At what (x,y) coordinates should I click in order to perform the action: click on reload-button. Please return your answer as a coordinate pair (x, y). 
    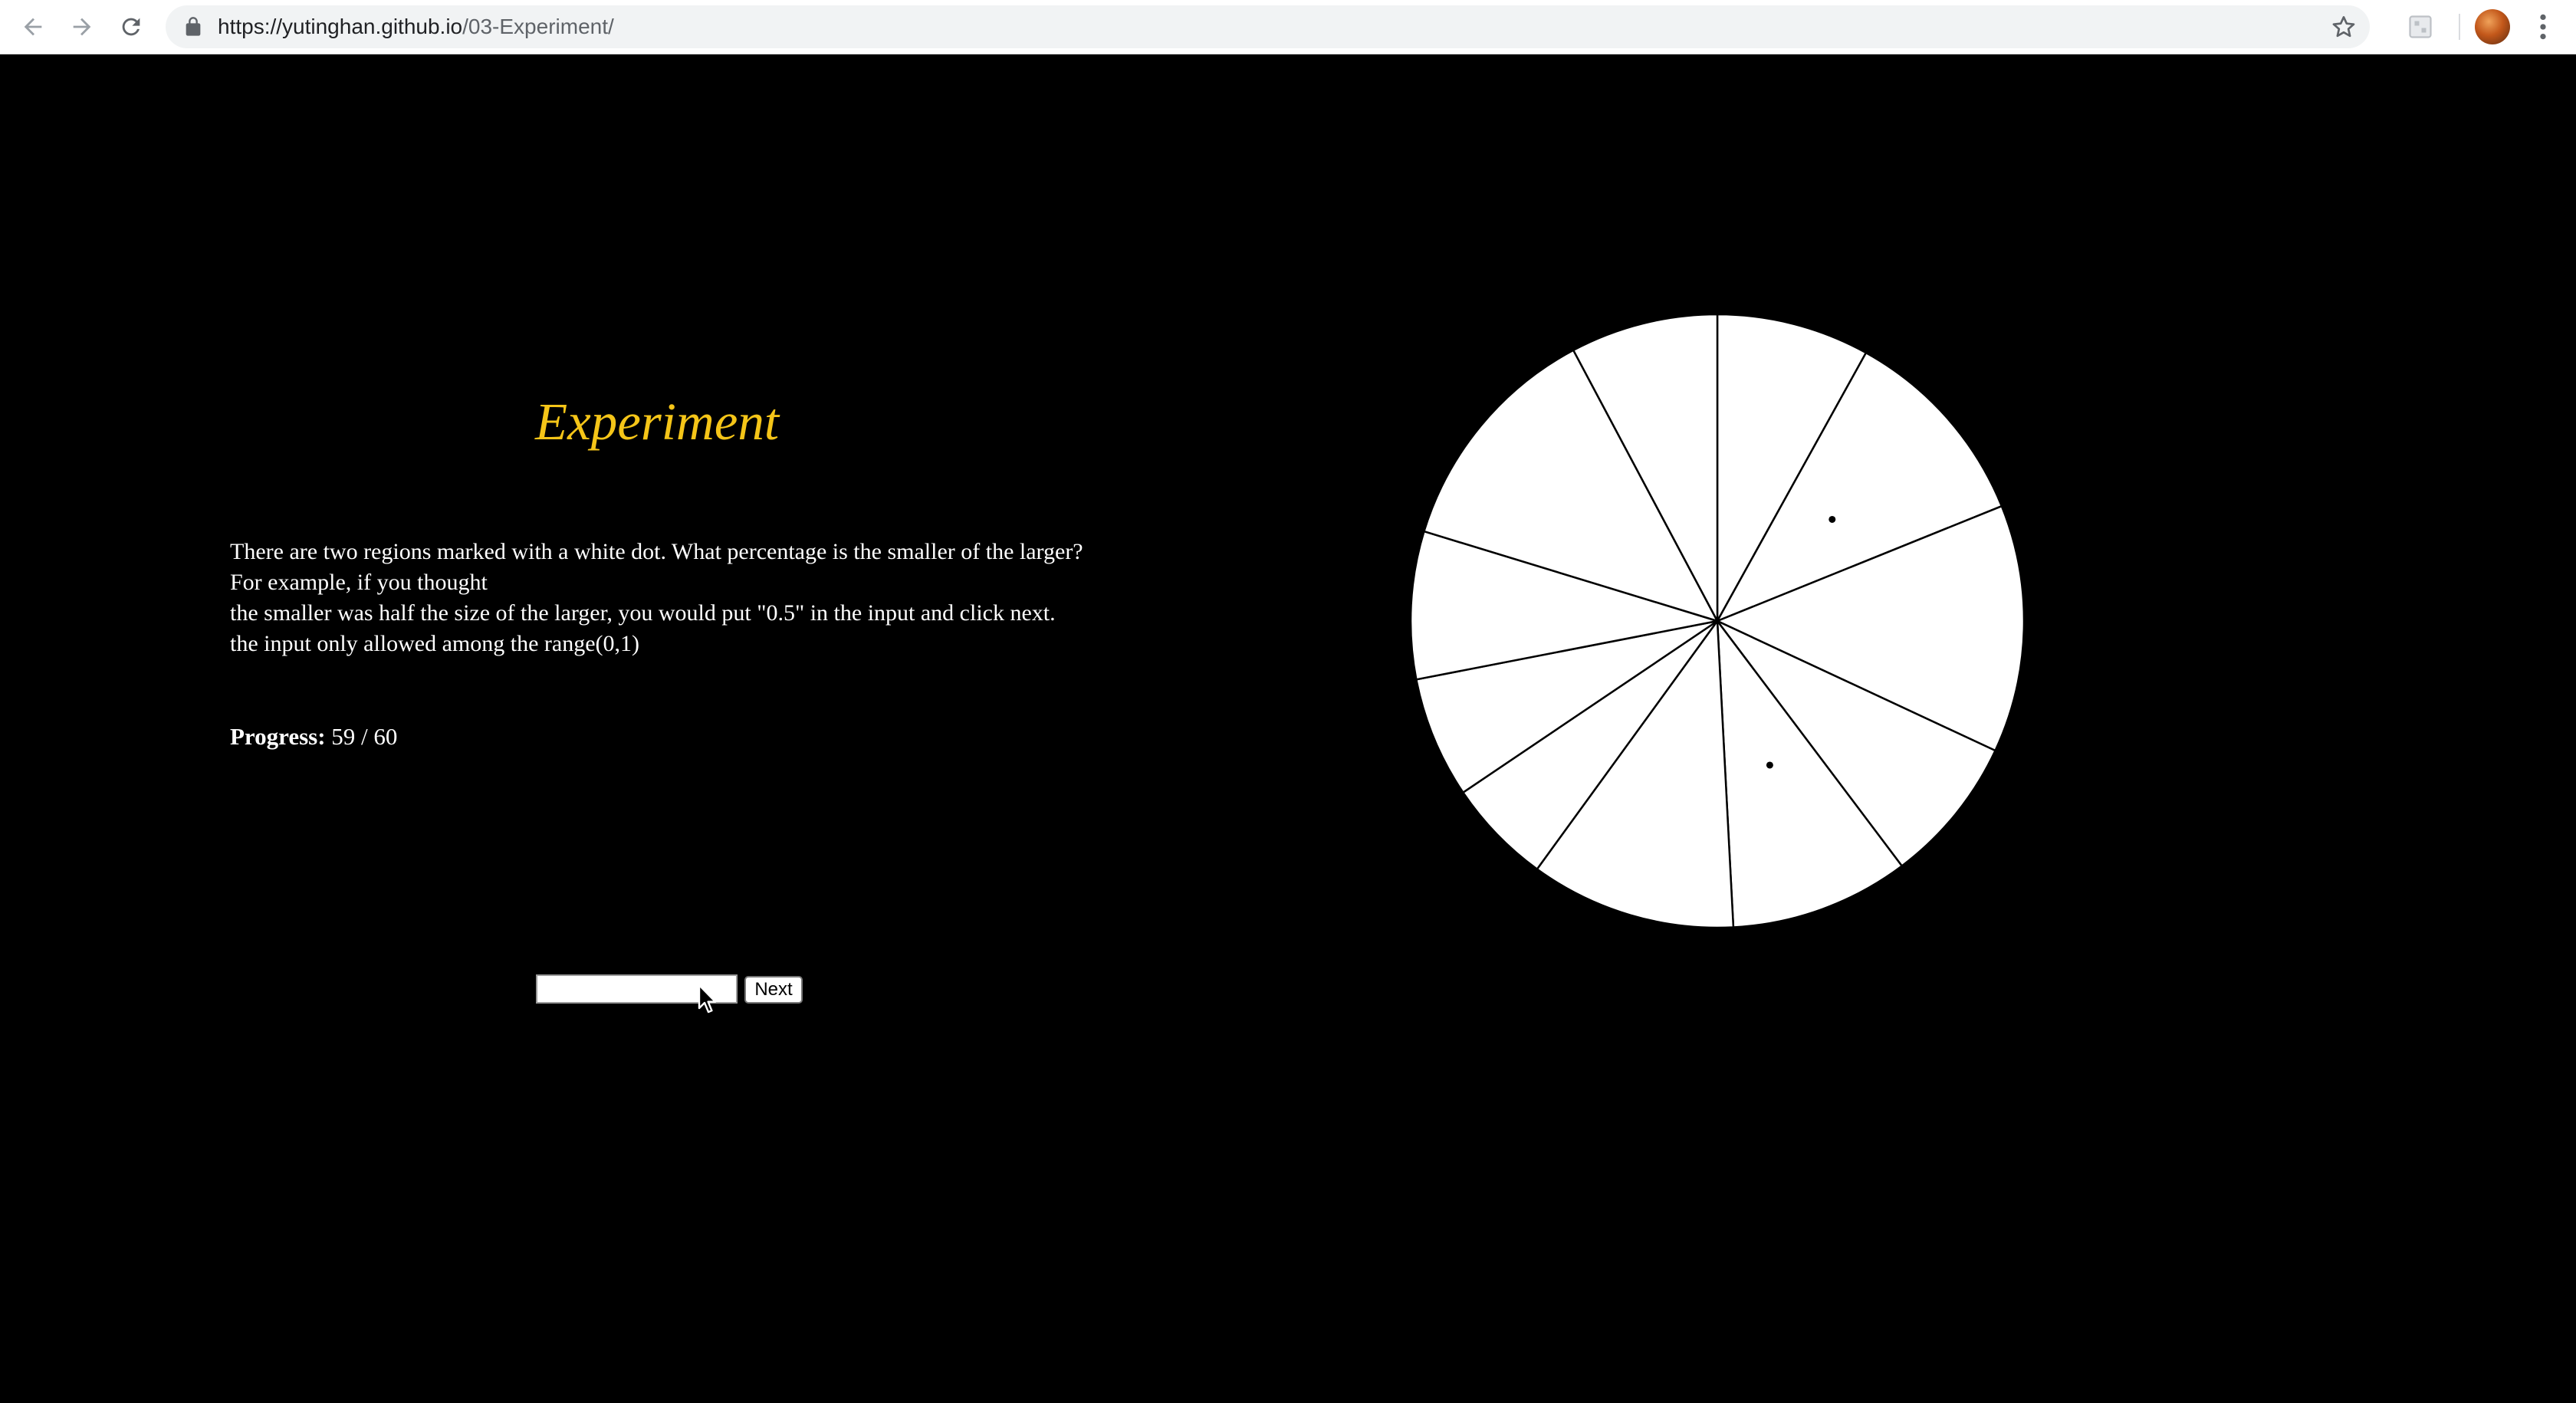
    Looking at the image, I should click on (131, 27).